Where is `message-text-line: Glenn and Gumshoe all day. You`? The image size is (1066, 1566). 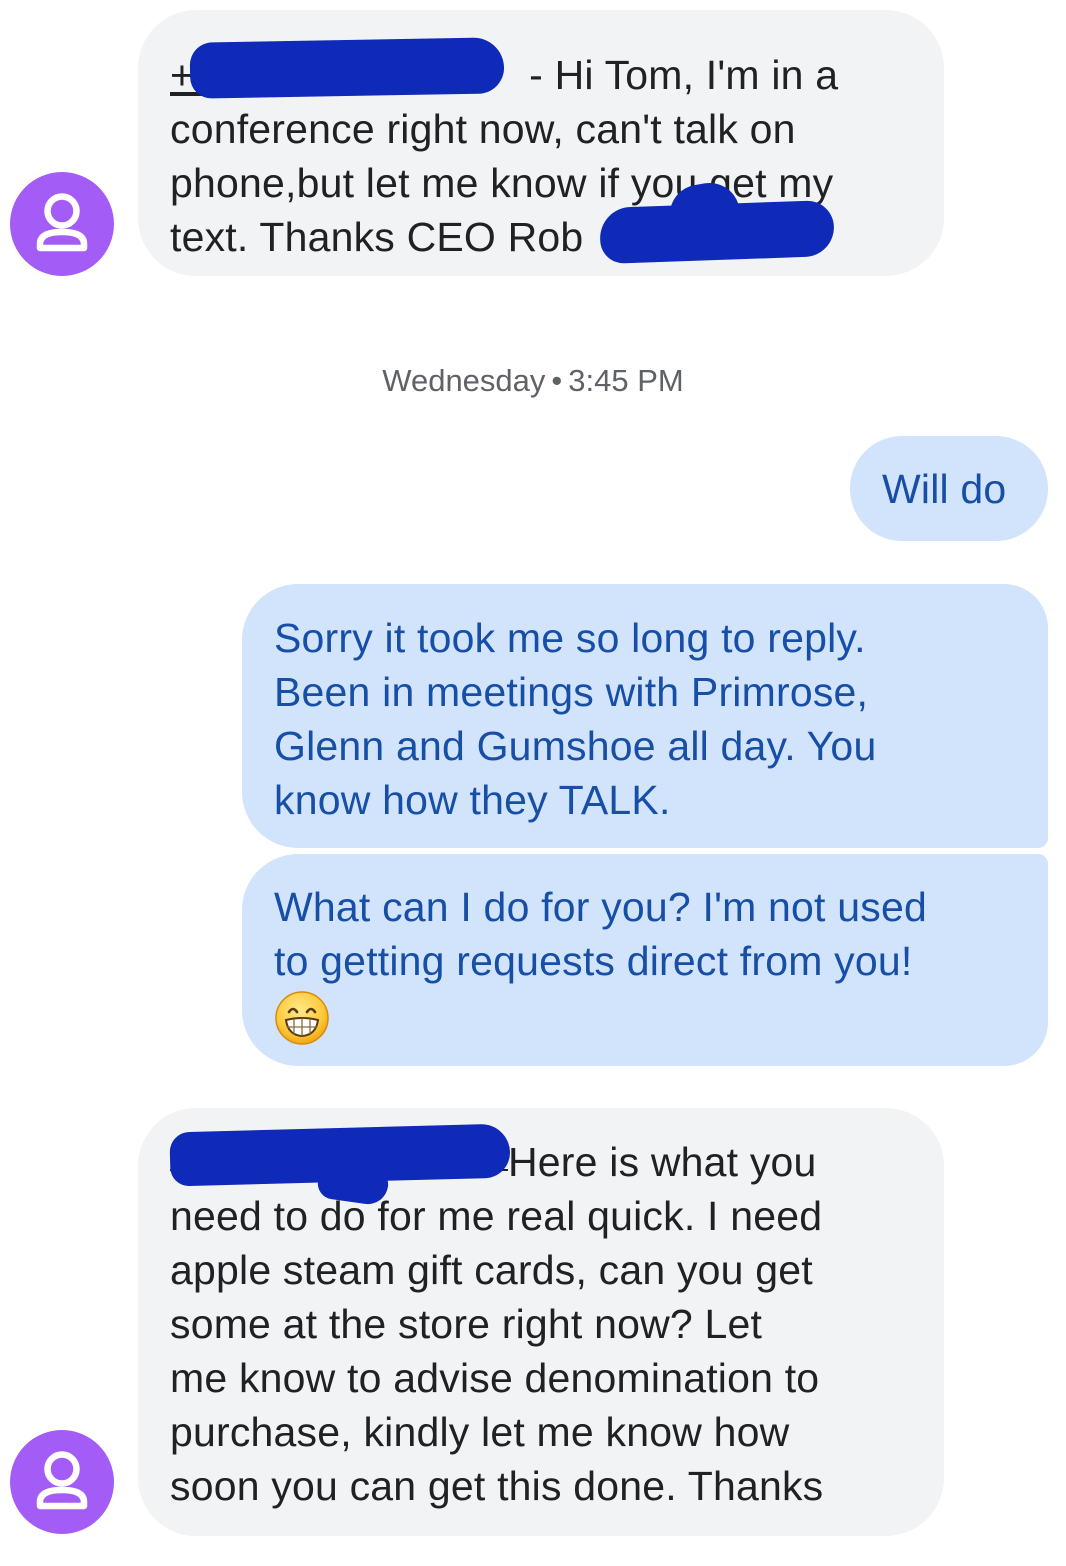 message-text-line: Glenn and Gumshoe all day. You is located at coordinates (575, 746).